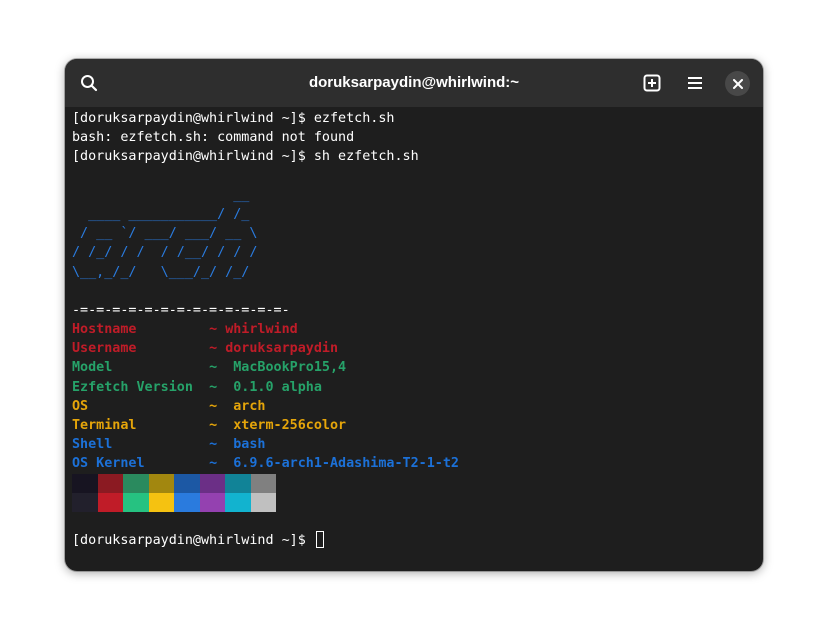 Image resolution: width=828 pixels, height=643 pixels. I want to click on new-tab-button, so click(652, 83).